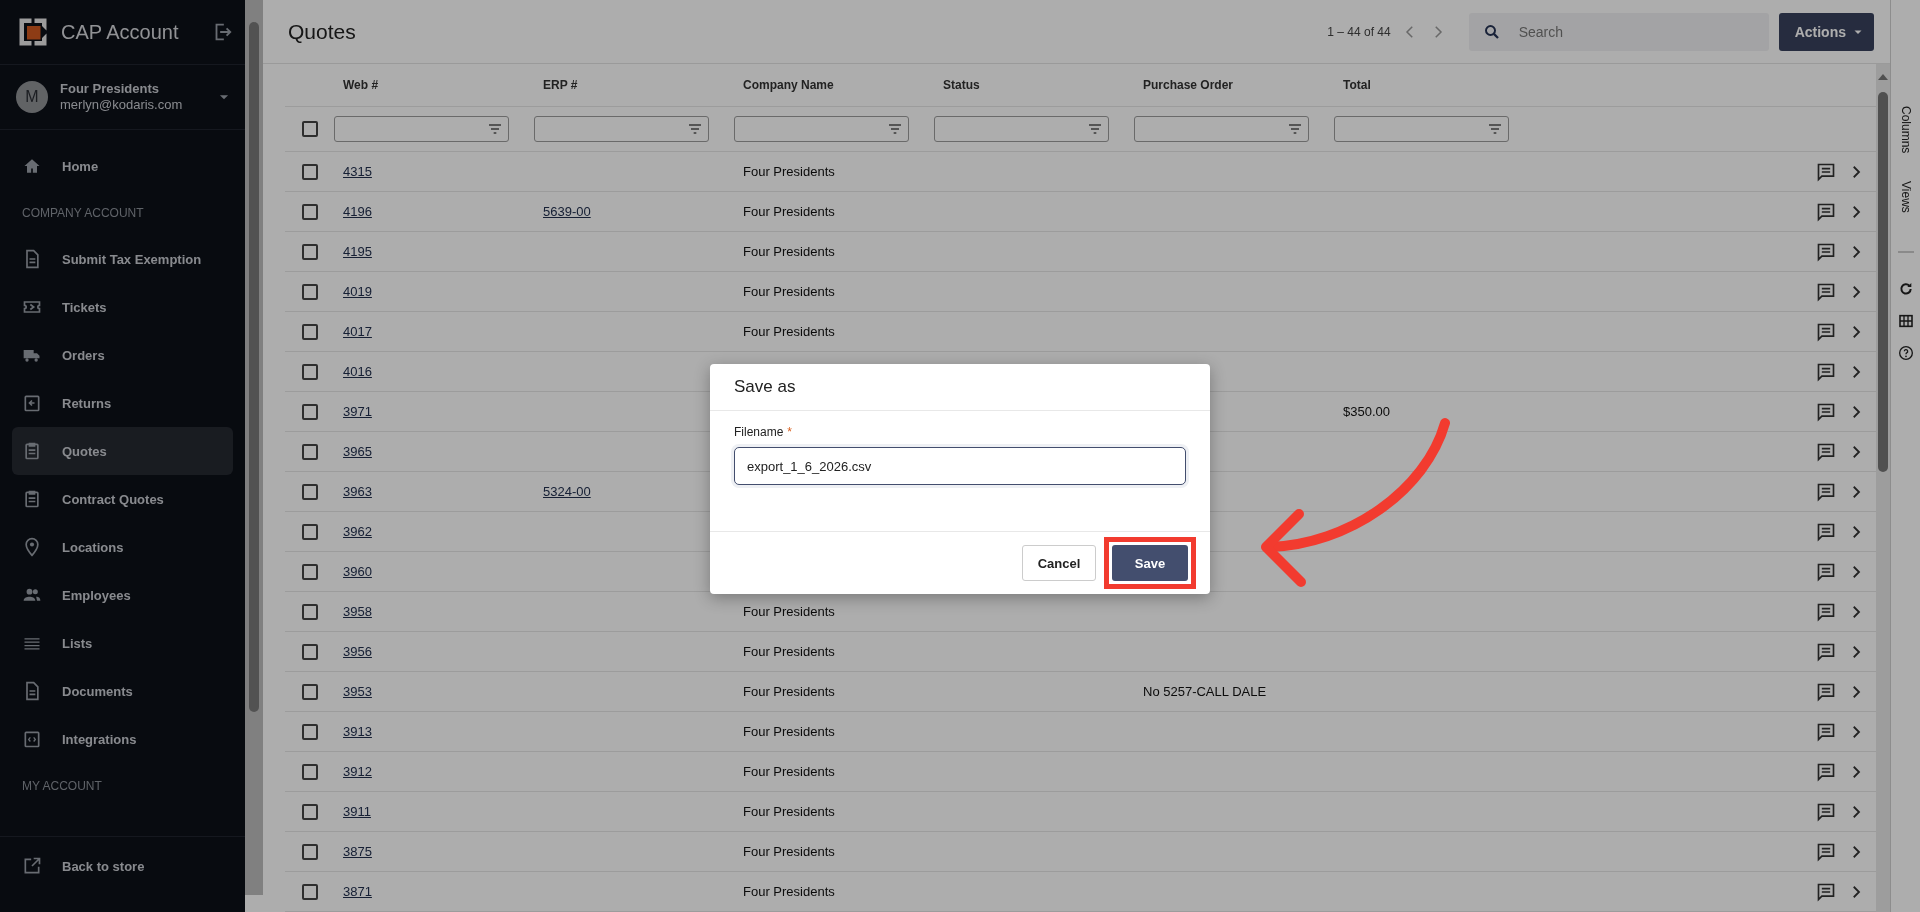 This screenshot has height=912, width=1920. I want to click on sidebar-item: Quotes, so click(122, 451).